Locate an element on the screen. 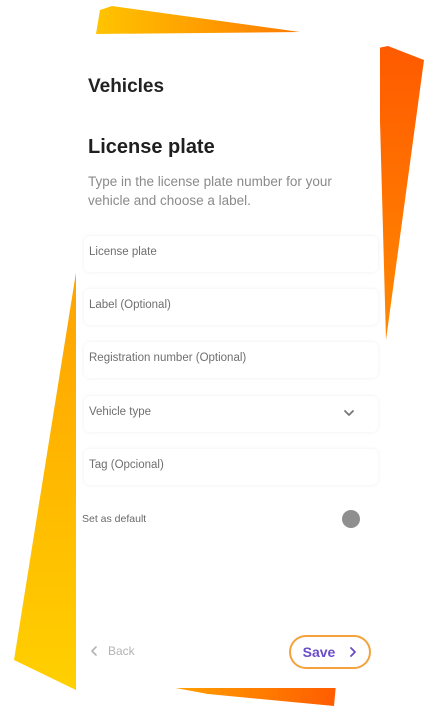 This screenshot has width=424, height=708. page-title: Vehicles is located at coordinates (126, 86).